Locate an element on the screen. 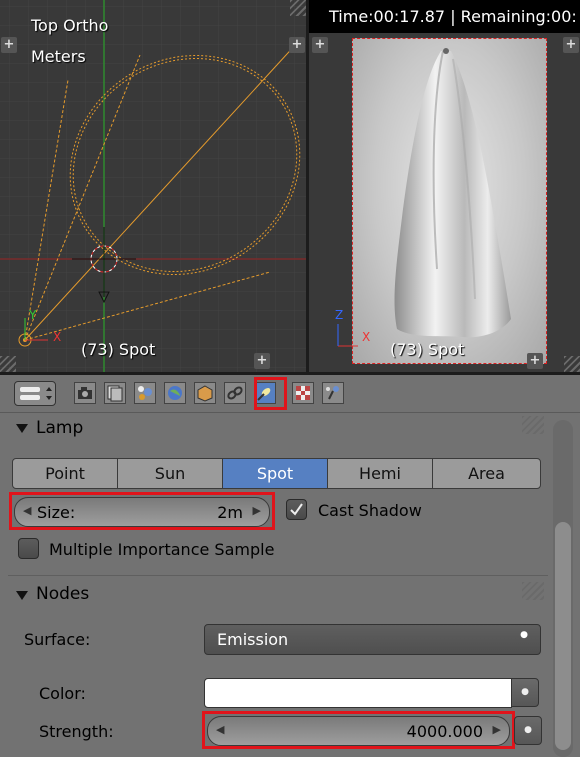 The image size is (580, 757). editor-type-button is located at coordinates (35, 393).